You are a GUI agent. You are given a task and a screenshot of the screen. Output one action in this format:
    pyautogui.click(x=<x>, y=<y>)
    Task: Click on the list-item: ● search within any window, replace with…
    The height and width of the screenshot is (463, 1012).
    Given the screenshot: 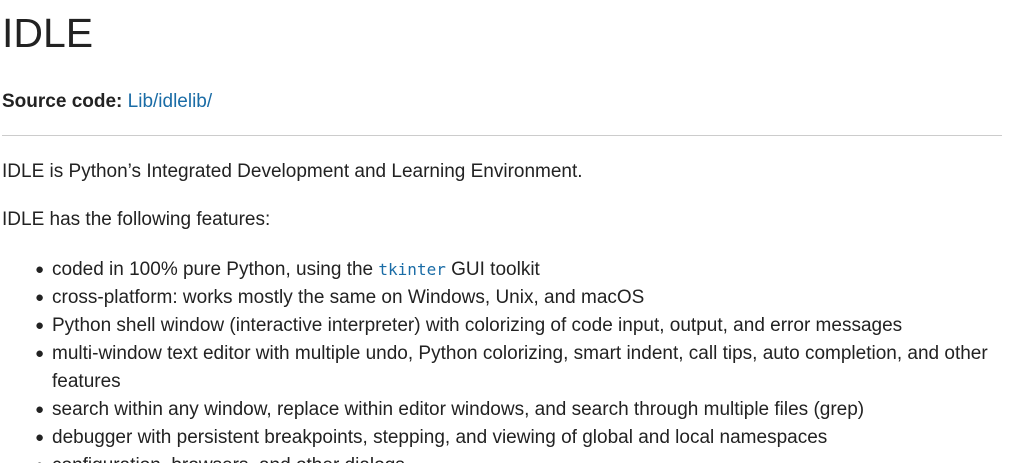 What is the action you would take?
    pyautogui.click(x=518, y=410)
    